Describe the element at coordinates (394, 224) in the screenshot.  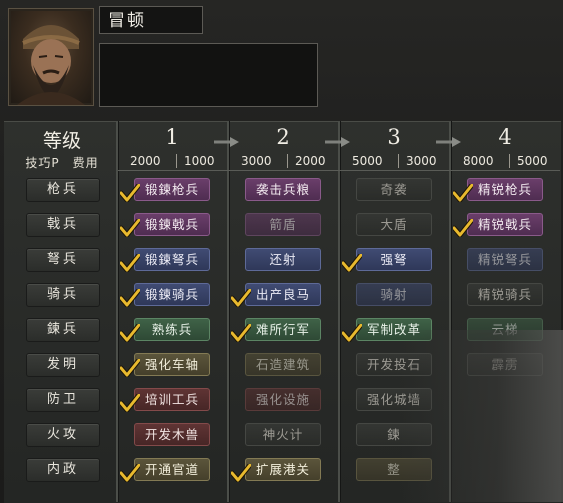
I see `tech-button: 大盾` at that location.